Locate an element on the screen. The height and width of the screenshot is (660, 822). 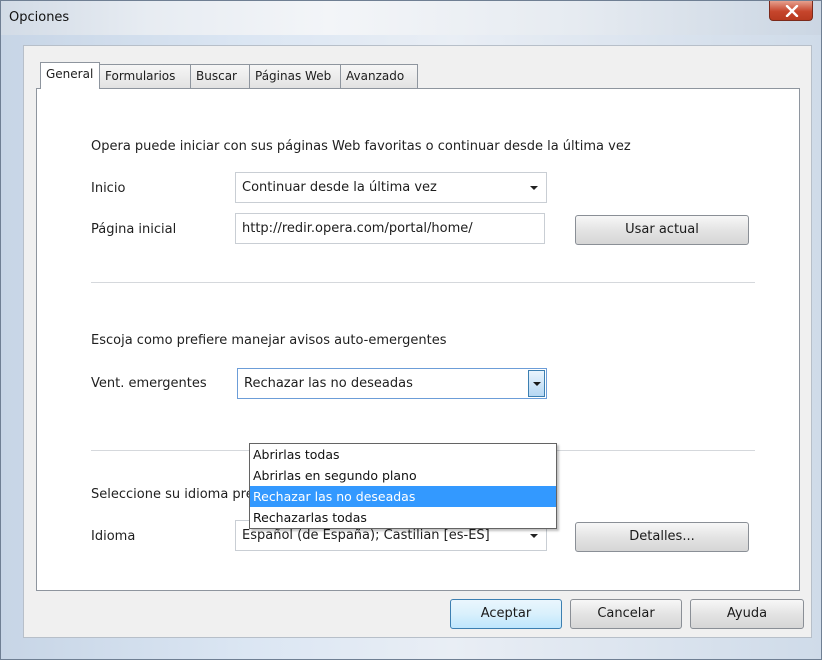
popups-select: Rechazar las no deseadas is located at coordinates (392, 383).